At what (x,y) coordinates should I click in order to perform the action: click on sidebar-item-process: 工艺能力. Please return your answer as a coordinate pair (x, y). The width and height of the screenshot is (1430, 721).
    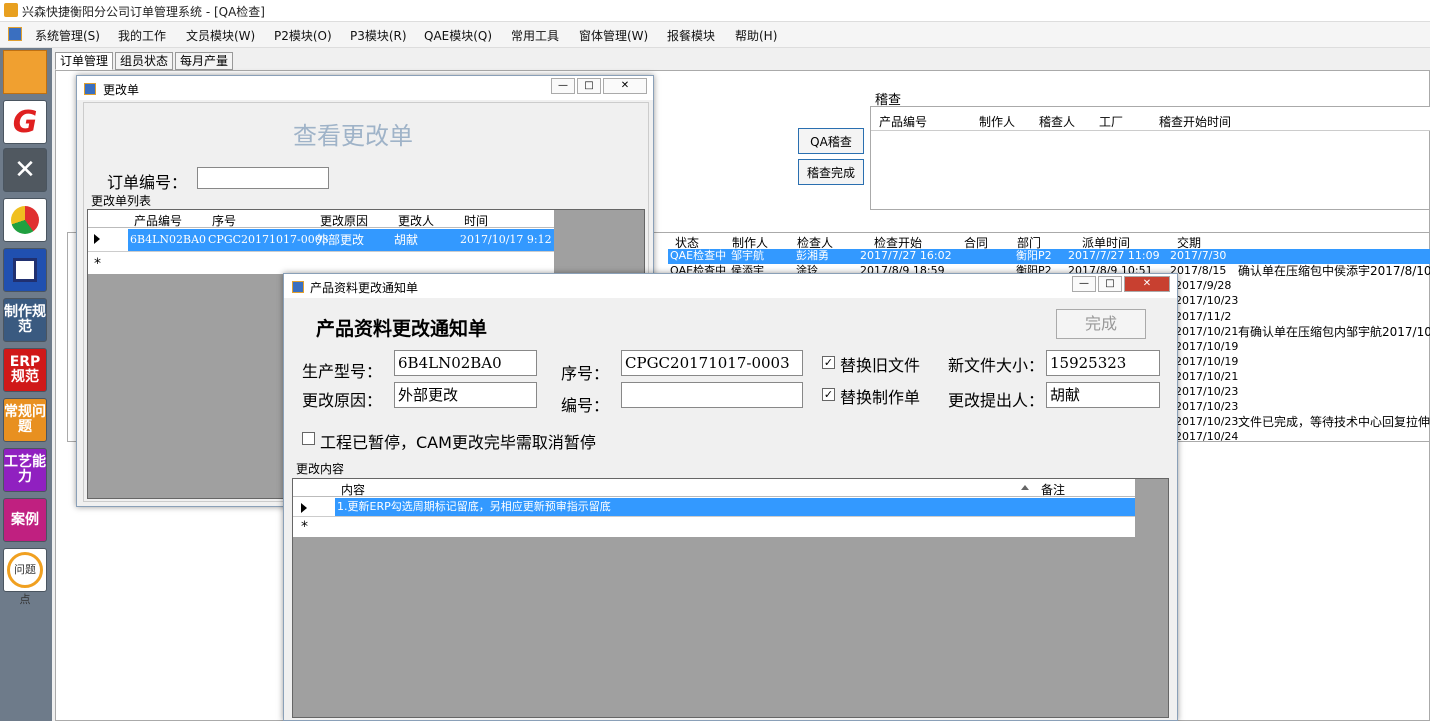
    Looking at the image, I should click on (25, 470).